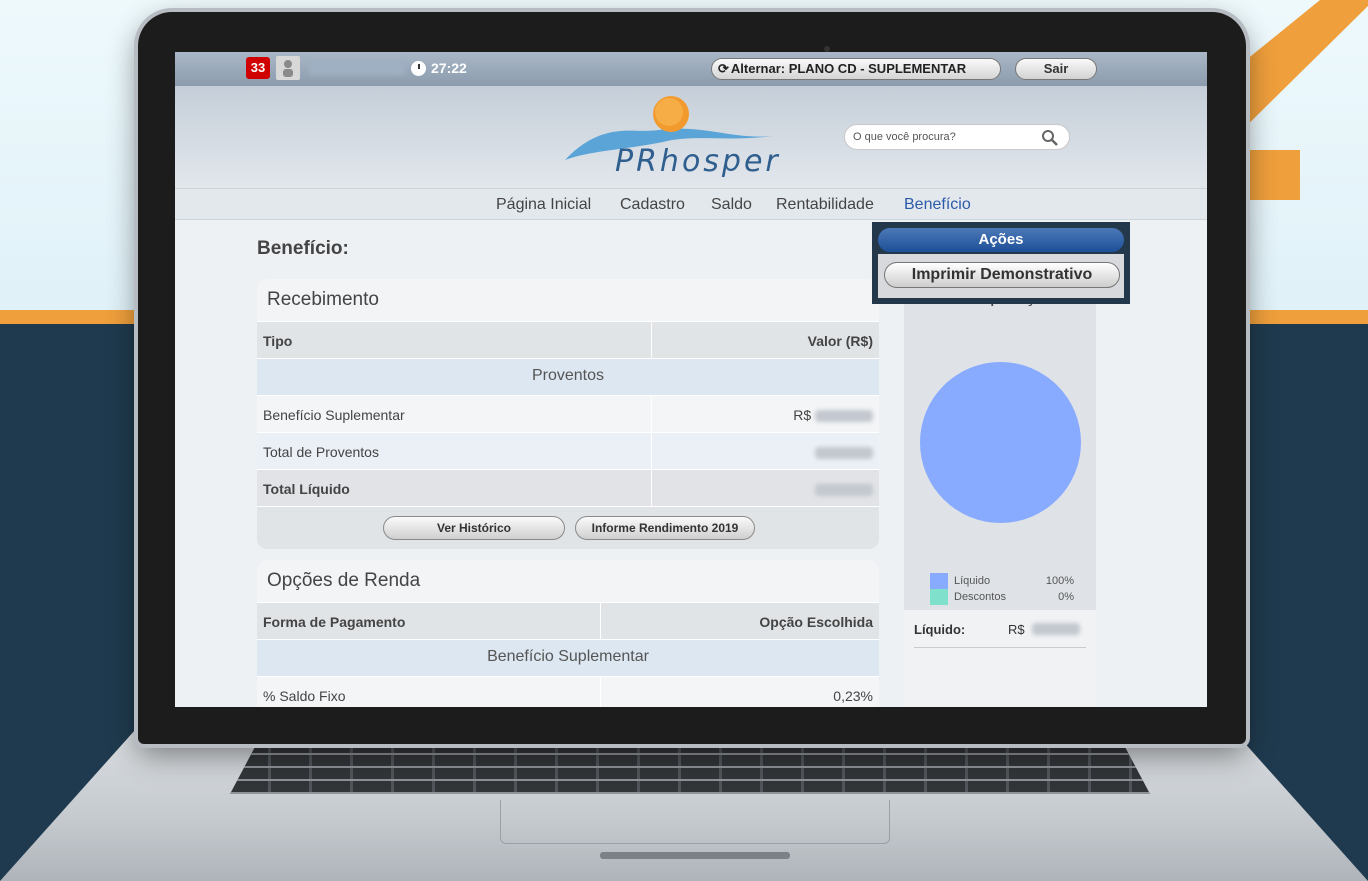  I want to click on user-silhouette-icon, so click(288, 68).